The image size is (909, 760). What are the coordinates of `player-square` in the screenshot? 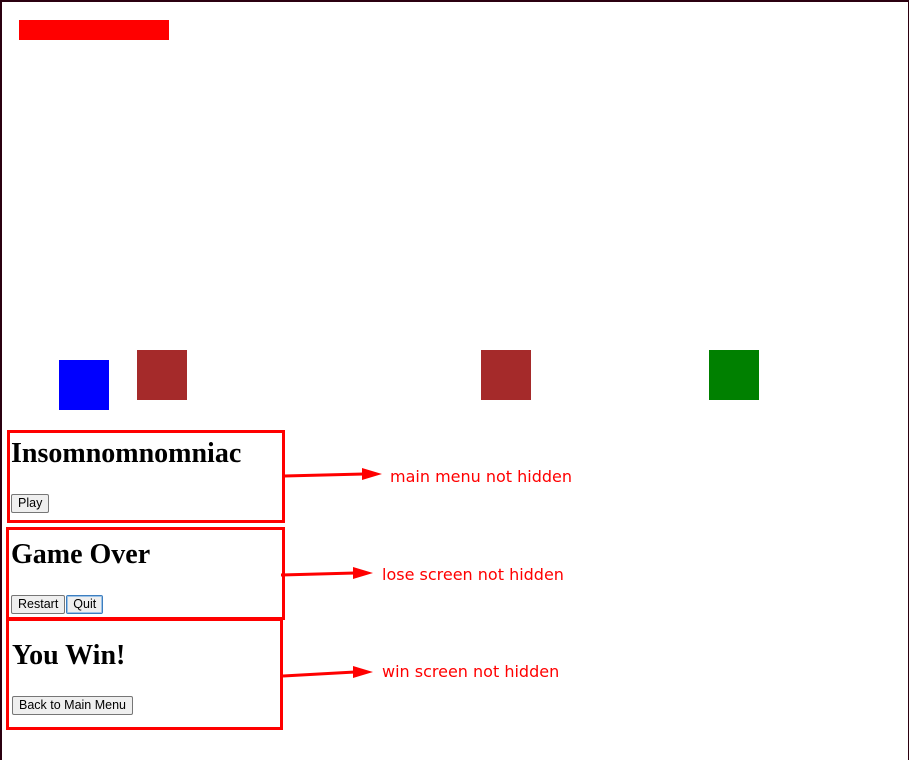 It's located at (84, 385).